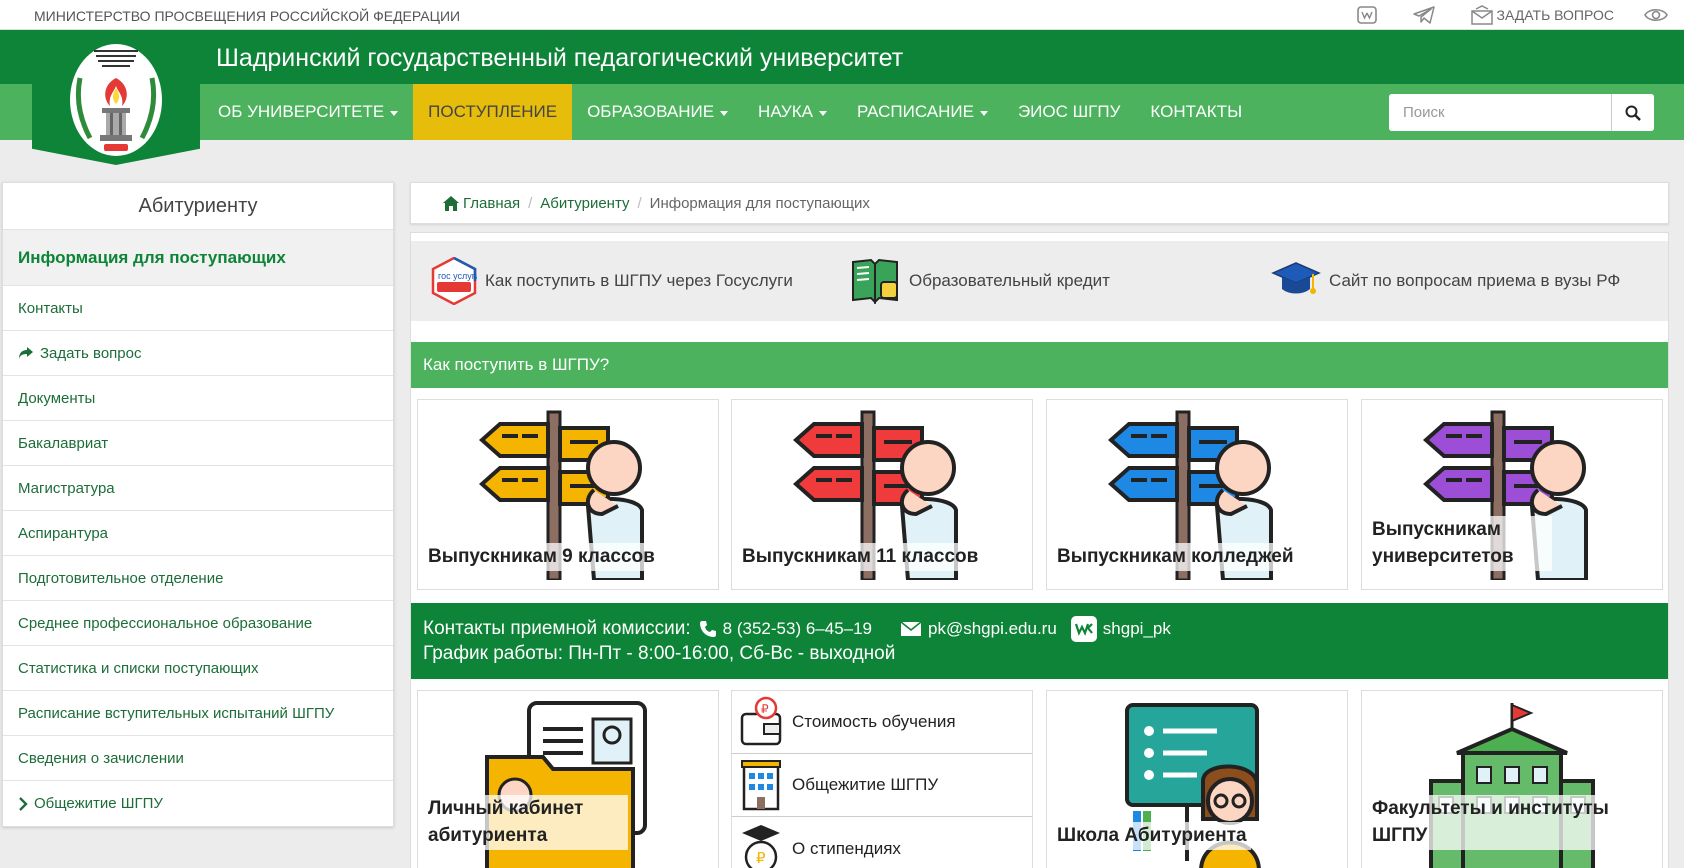 The width and height of the screenshot is (1684, 868). I want to click on dormitory-icon, so click(761, 785).